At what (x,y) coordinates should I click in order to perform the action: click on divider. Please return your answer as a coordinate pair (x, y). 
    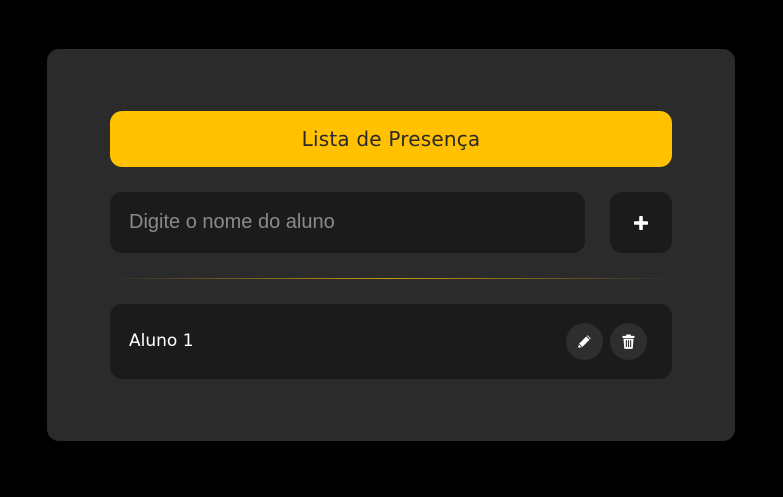
    Looking at the image, I should click on (391, 278).